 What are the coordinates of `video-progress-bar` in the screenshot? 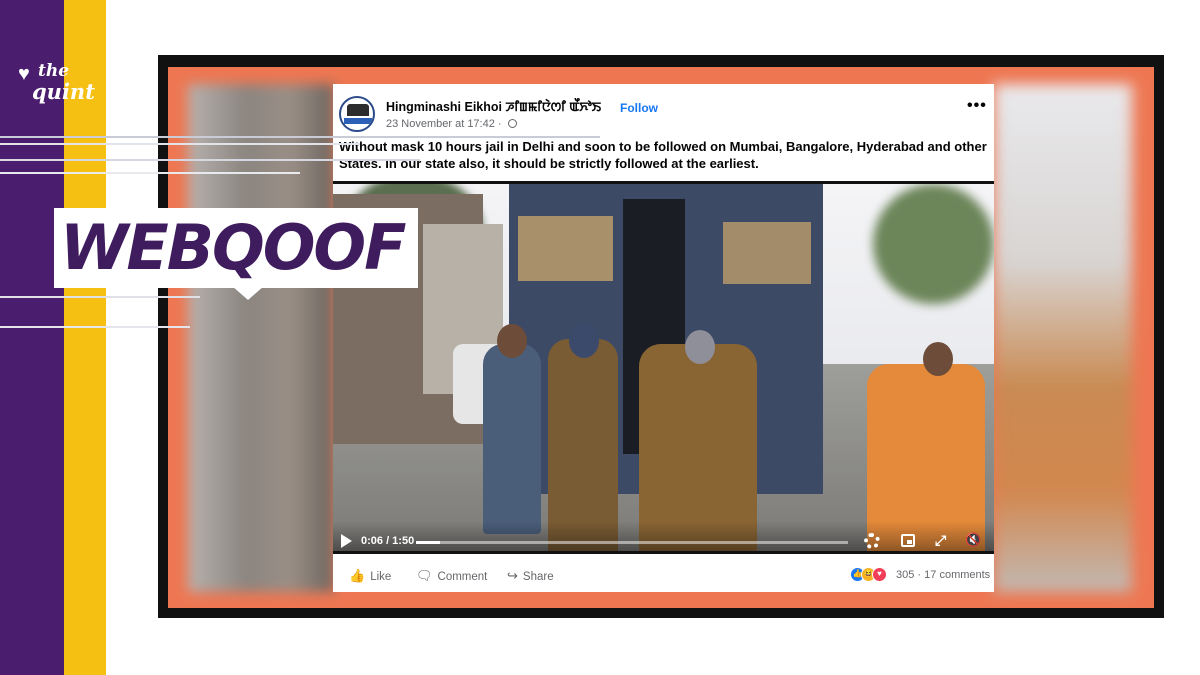 It's located at (632, 542).